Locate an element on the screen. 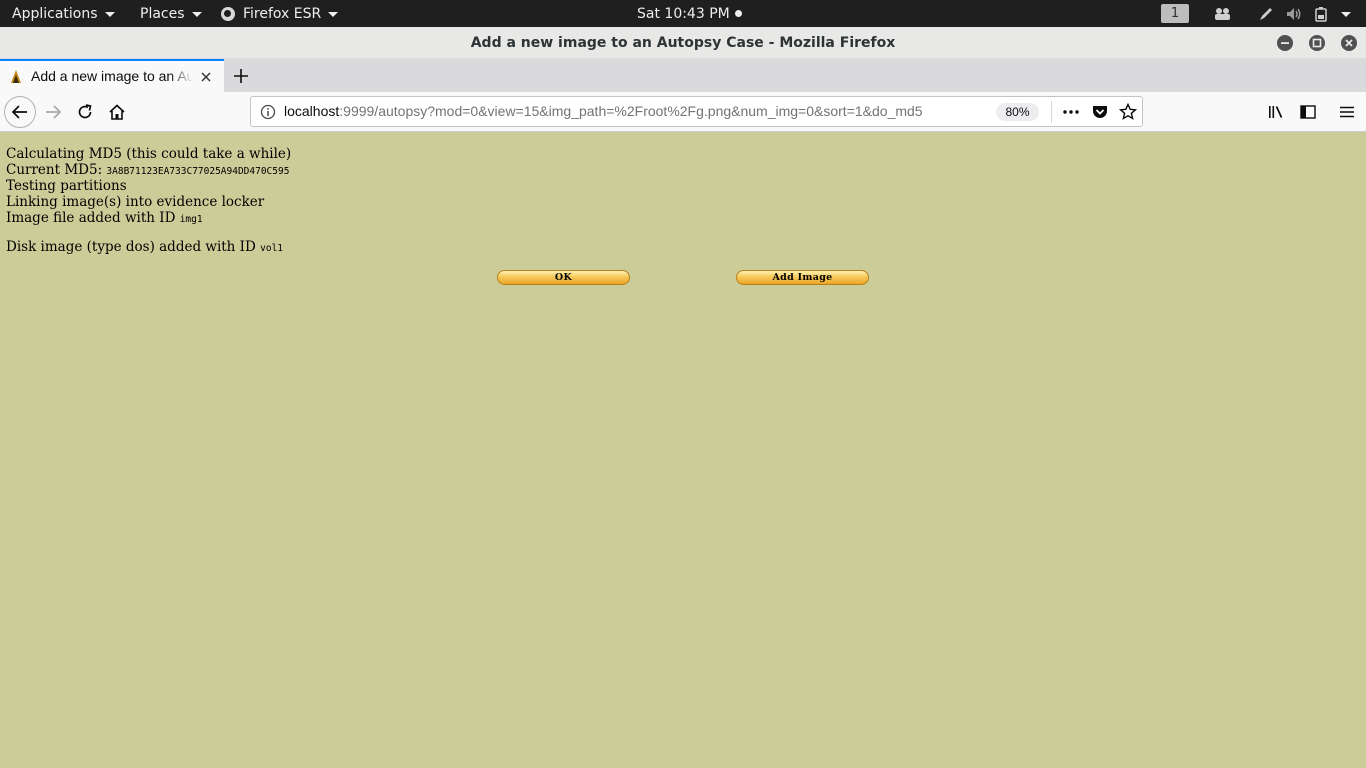 This screenshot has width=1366, height=768. firefox-icon is located at coordinates (228, 13).